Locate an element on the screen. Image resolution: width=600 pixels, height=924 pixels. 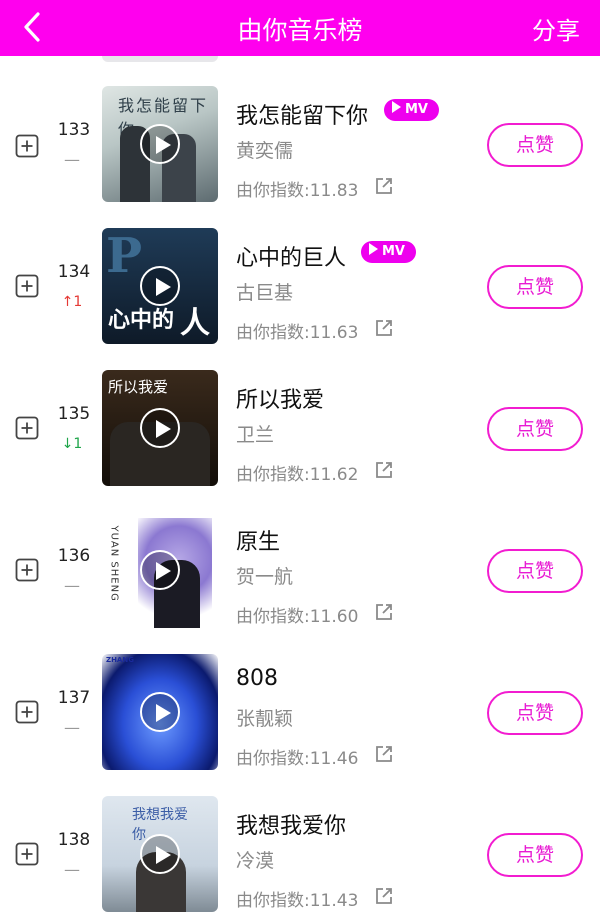
top-bar: 由你音乐榜 分享 is located at coordinates (300, 28).